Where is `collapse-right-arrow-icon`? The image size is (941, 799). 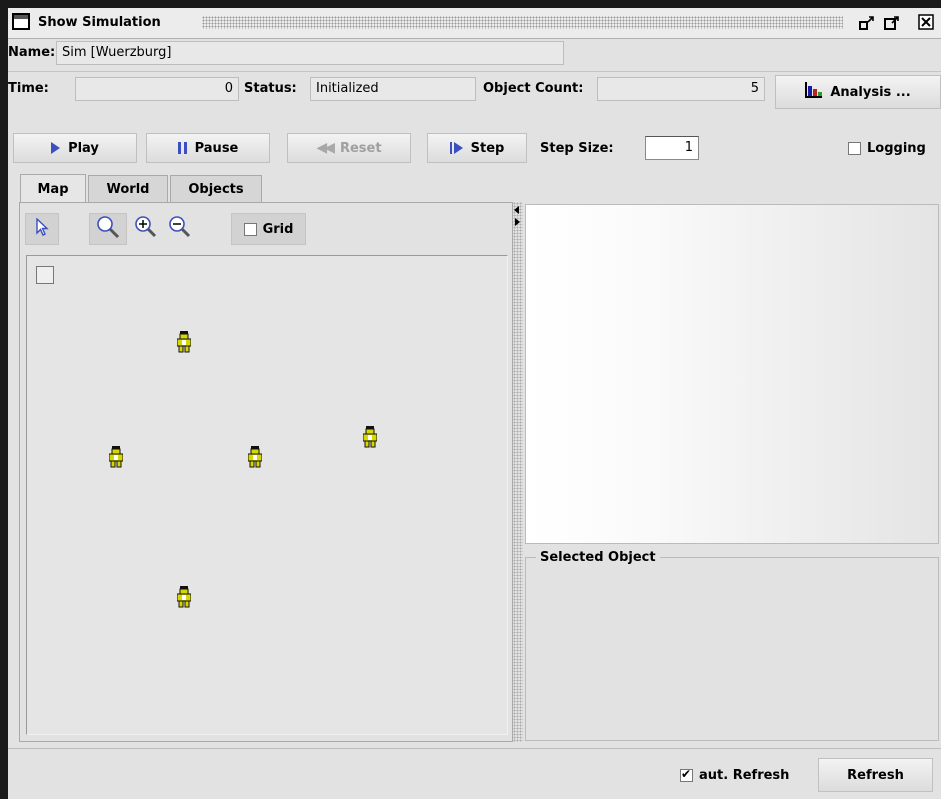
collapse-right-arrow-icon is located at coordinates (517, 222).